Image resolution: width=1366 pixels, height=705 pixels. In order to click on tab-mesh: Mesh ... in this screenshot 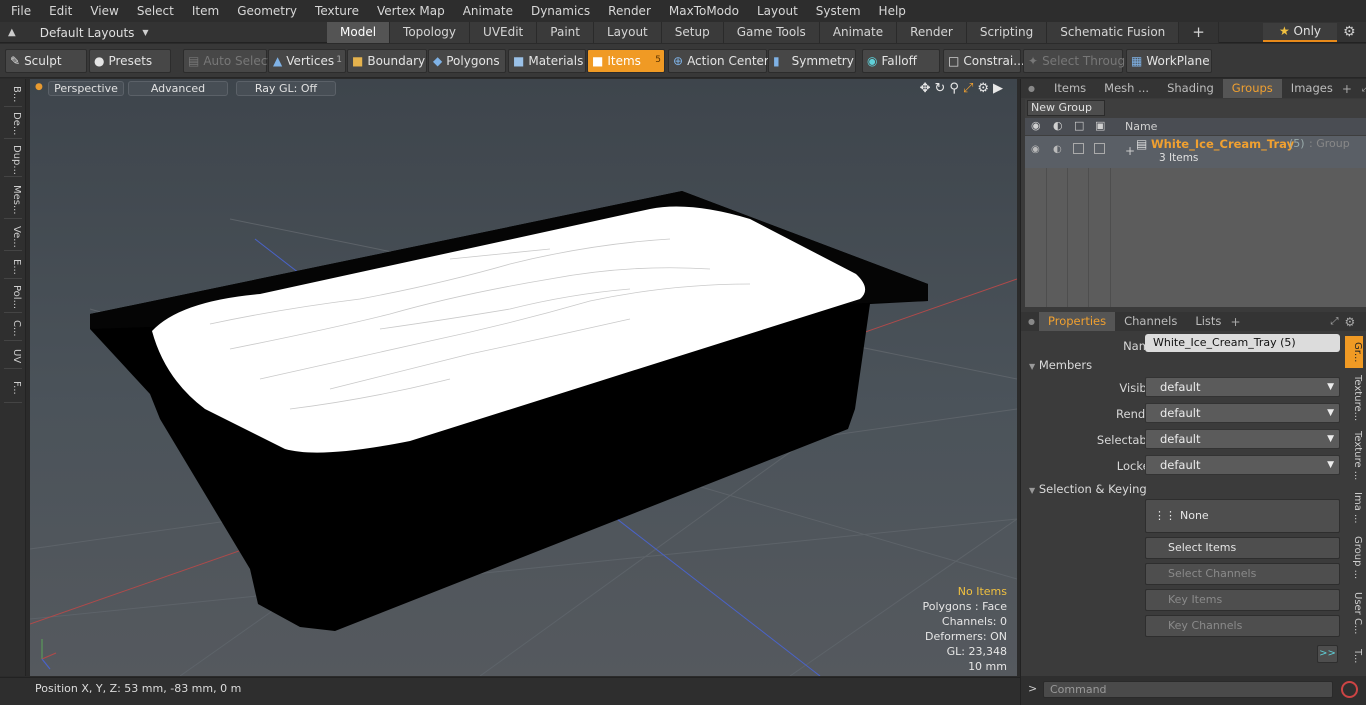, I will do `click(1126, 88)`.